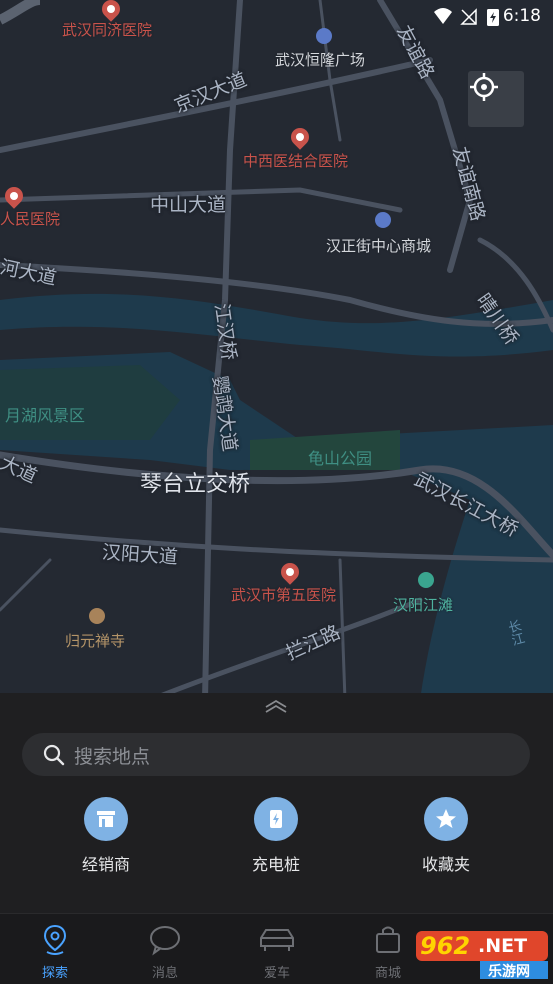 The height and width of the screenshot is (984, 553). What do you see at coordinates (30, 218) in the screenshot?
I see `poi-renmin: 人民医院` at bounding box center [30, 218].